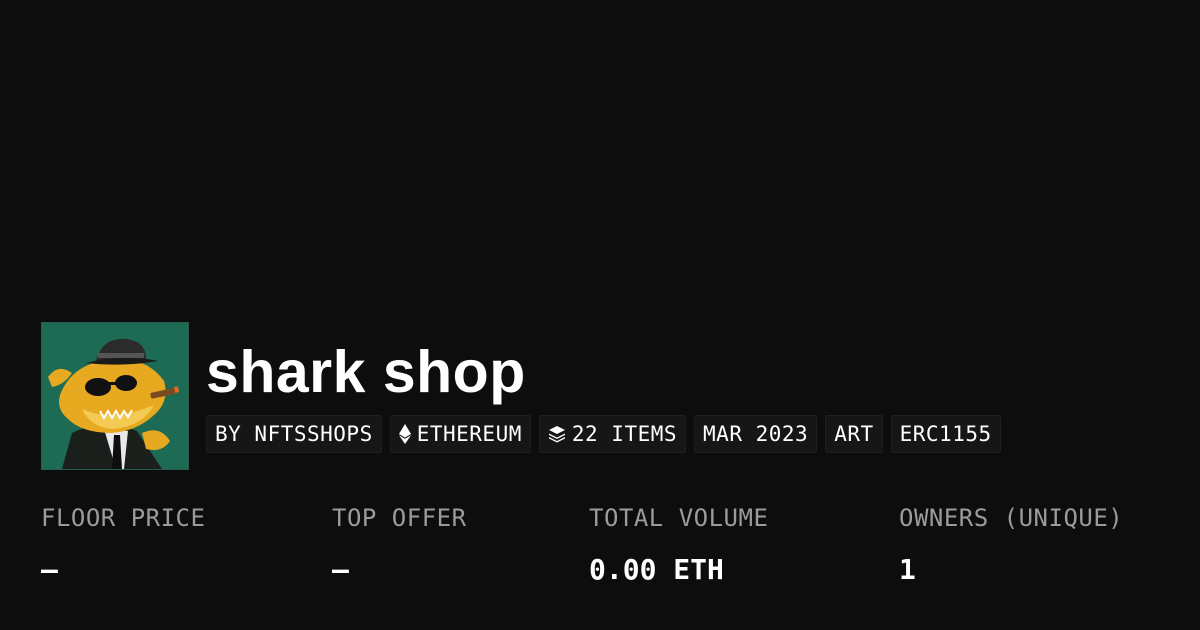 Image resolution: width=1200 pixels, height=630 pixels. I want to click on top-offer-value: –, so click(340, 569).